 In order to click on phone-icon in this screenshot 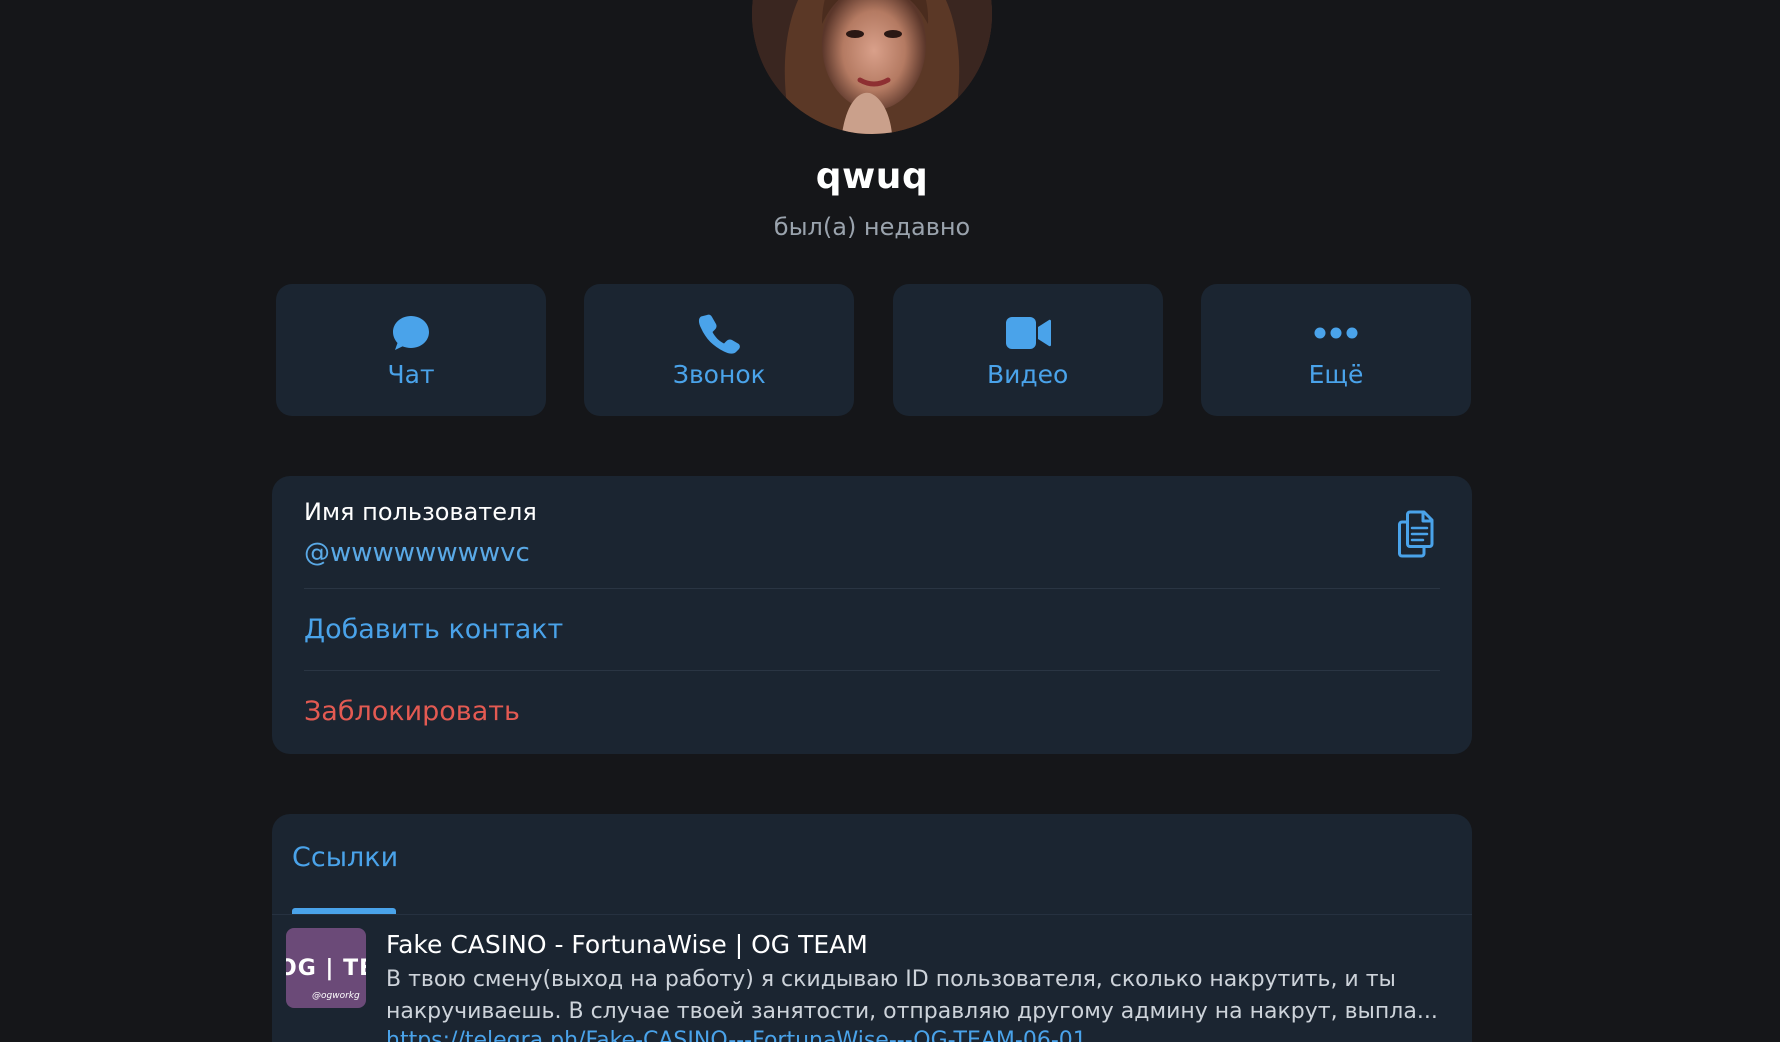, I will do `click(719, 333)`.